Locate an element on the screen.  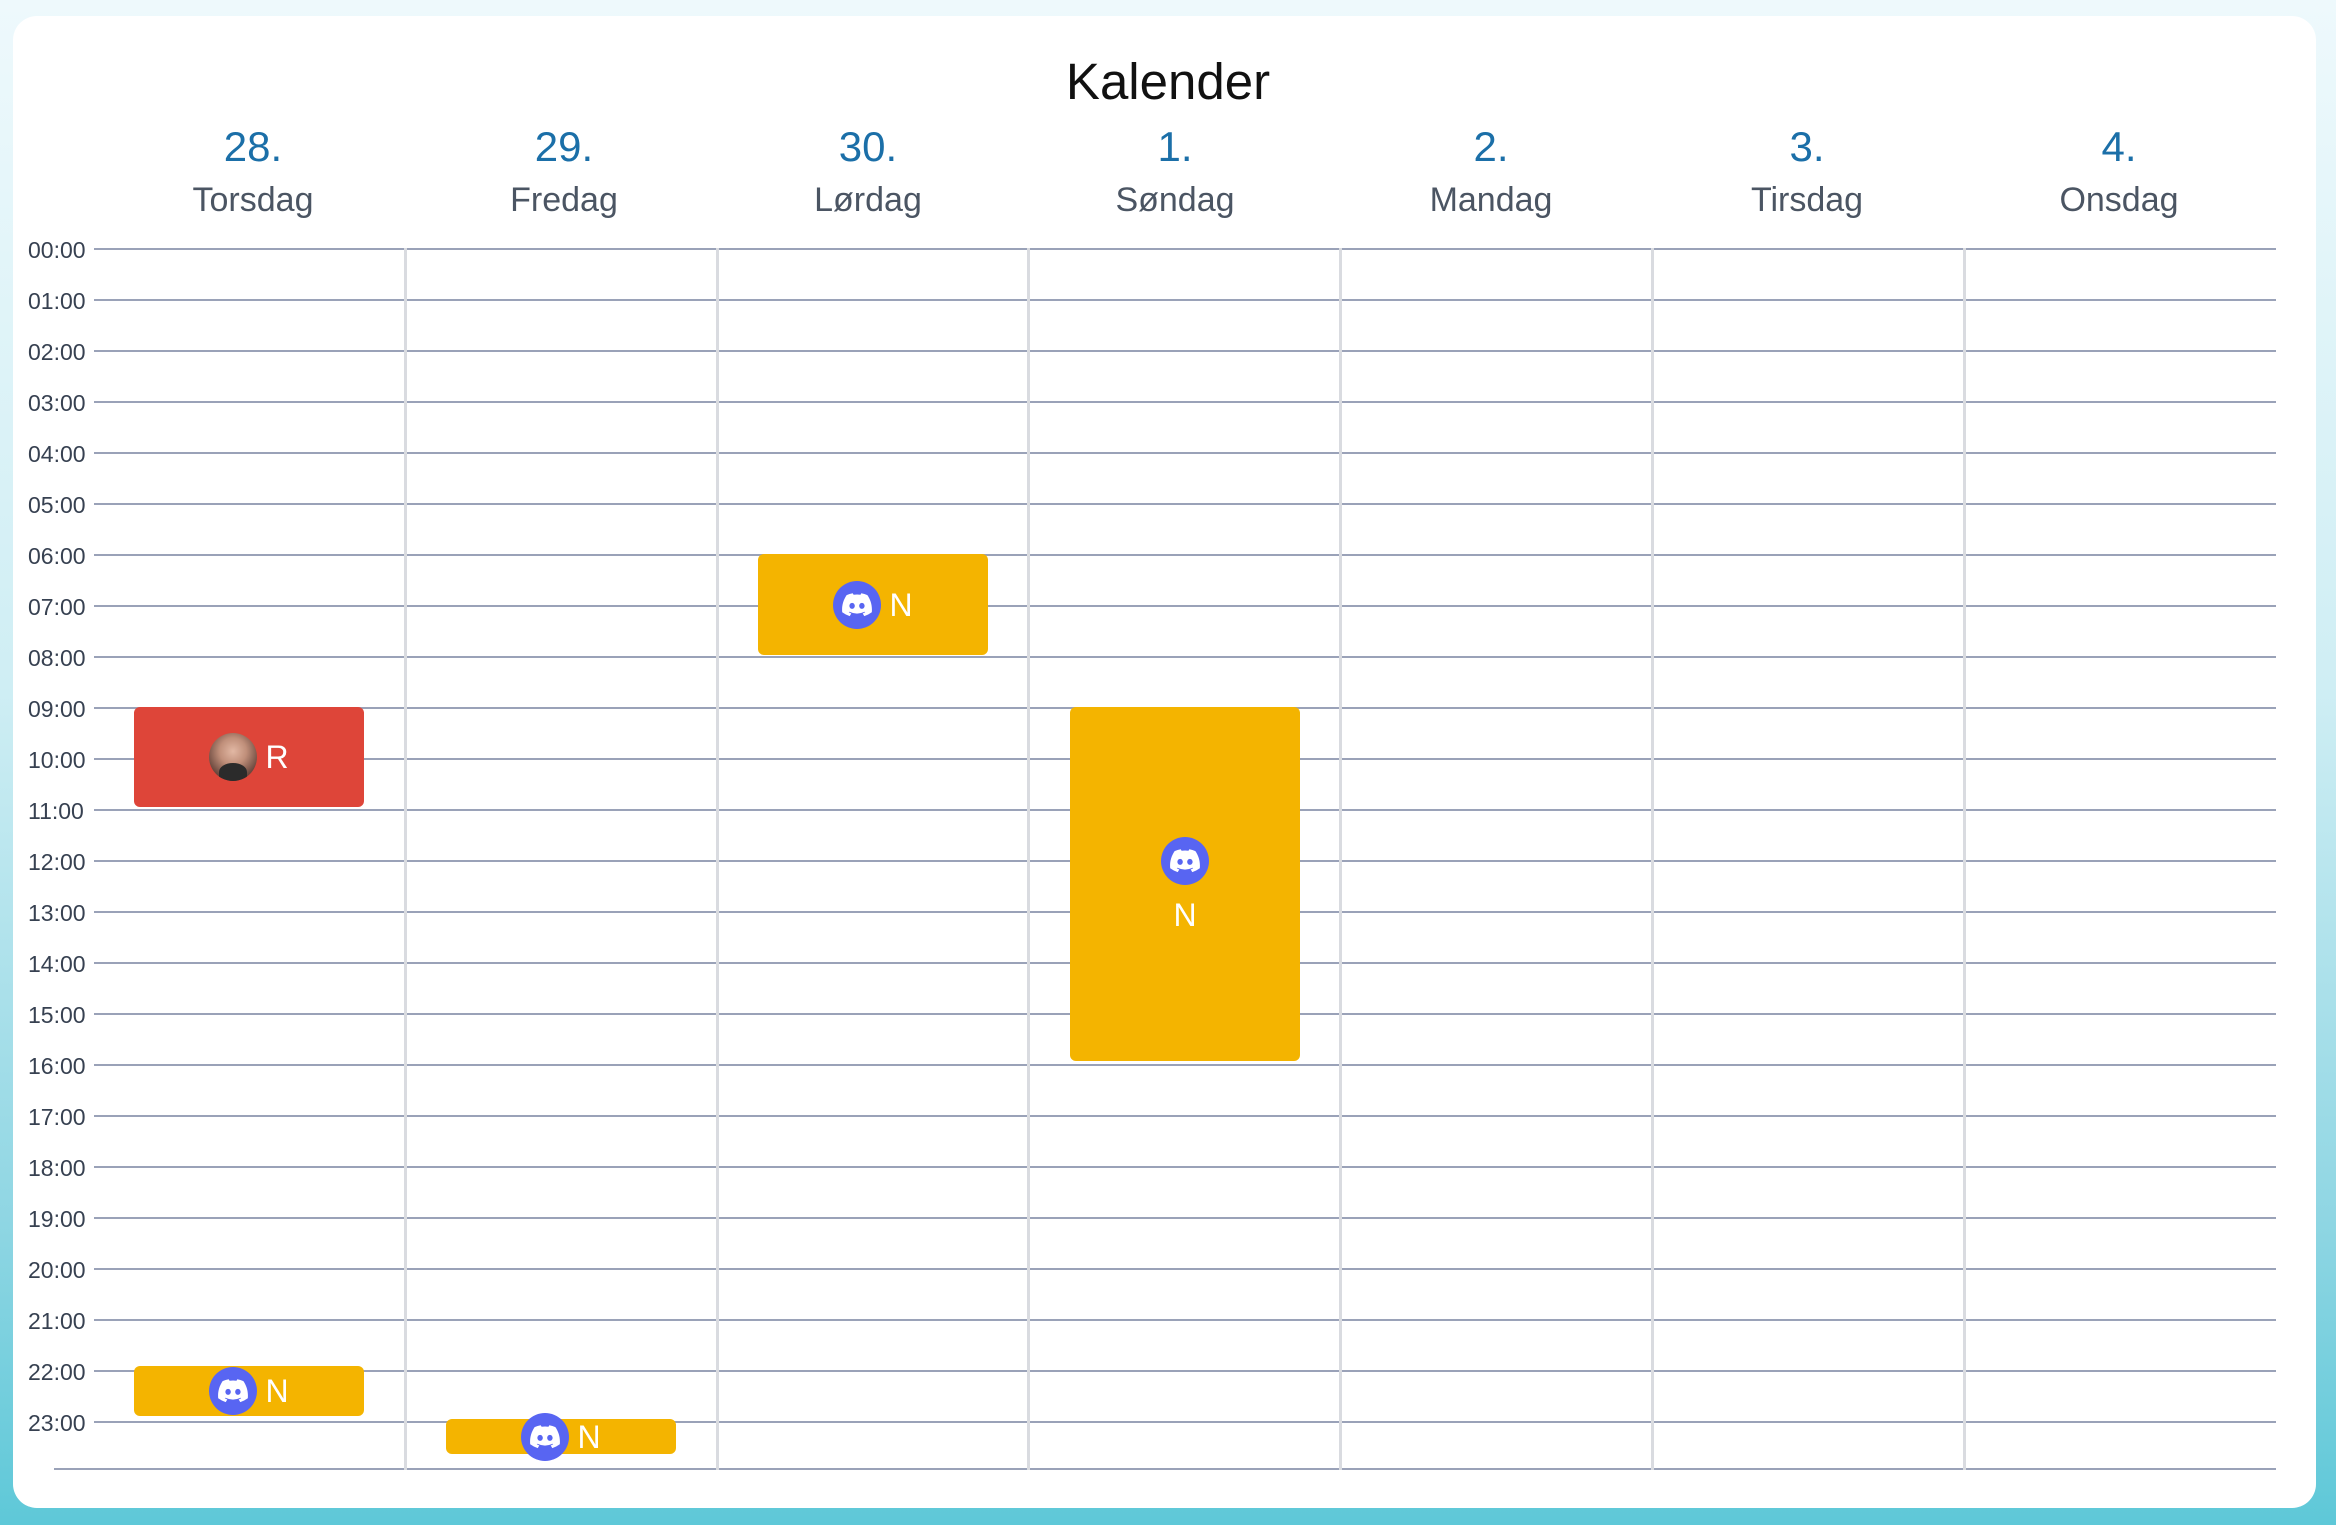
hour-label: 18:00 is located at coordinates (57, 1168).